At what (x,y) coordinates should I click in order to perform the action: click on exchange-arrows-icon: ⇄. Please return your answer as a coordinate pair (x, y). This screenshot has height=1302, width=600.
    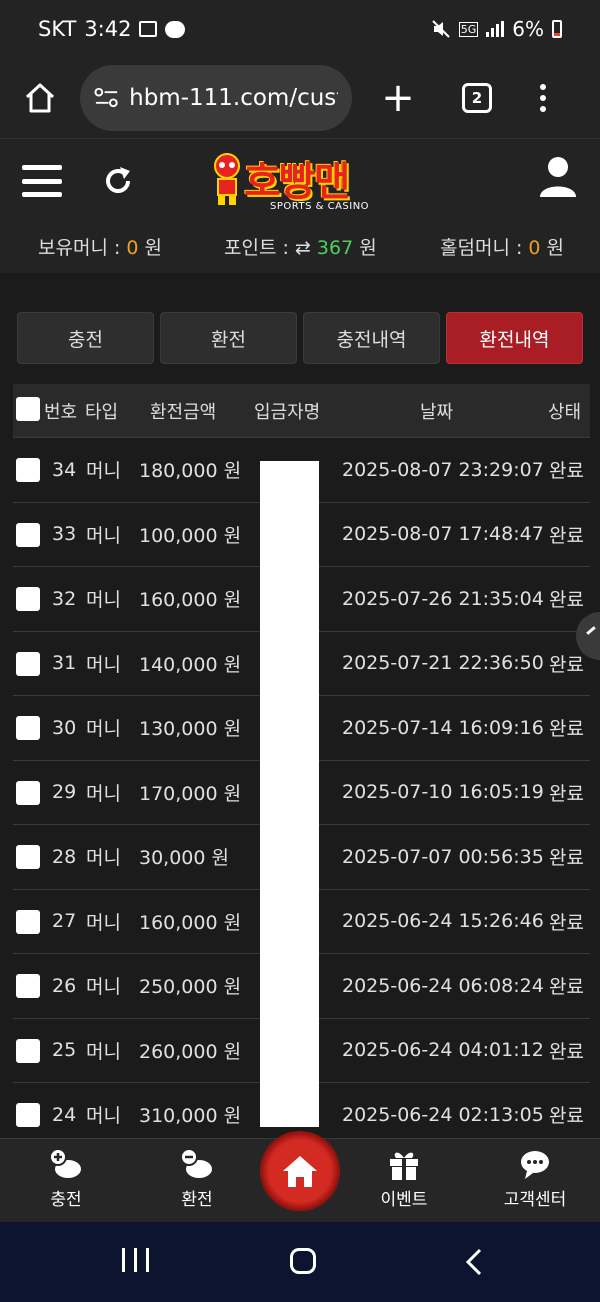
    Looking at the image, I should click on (306, 248).